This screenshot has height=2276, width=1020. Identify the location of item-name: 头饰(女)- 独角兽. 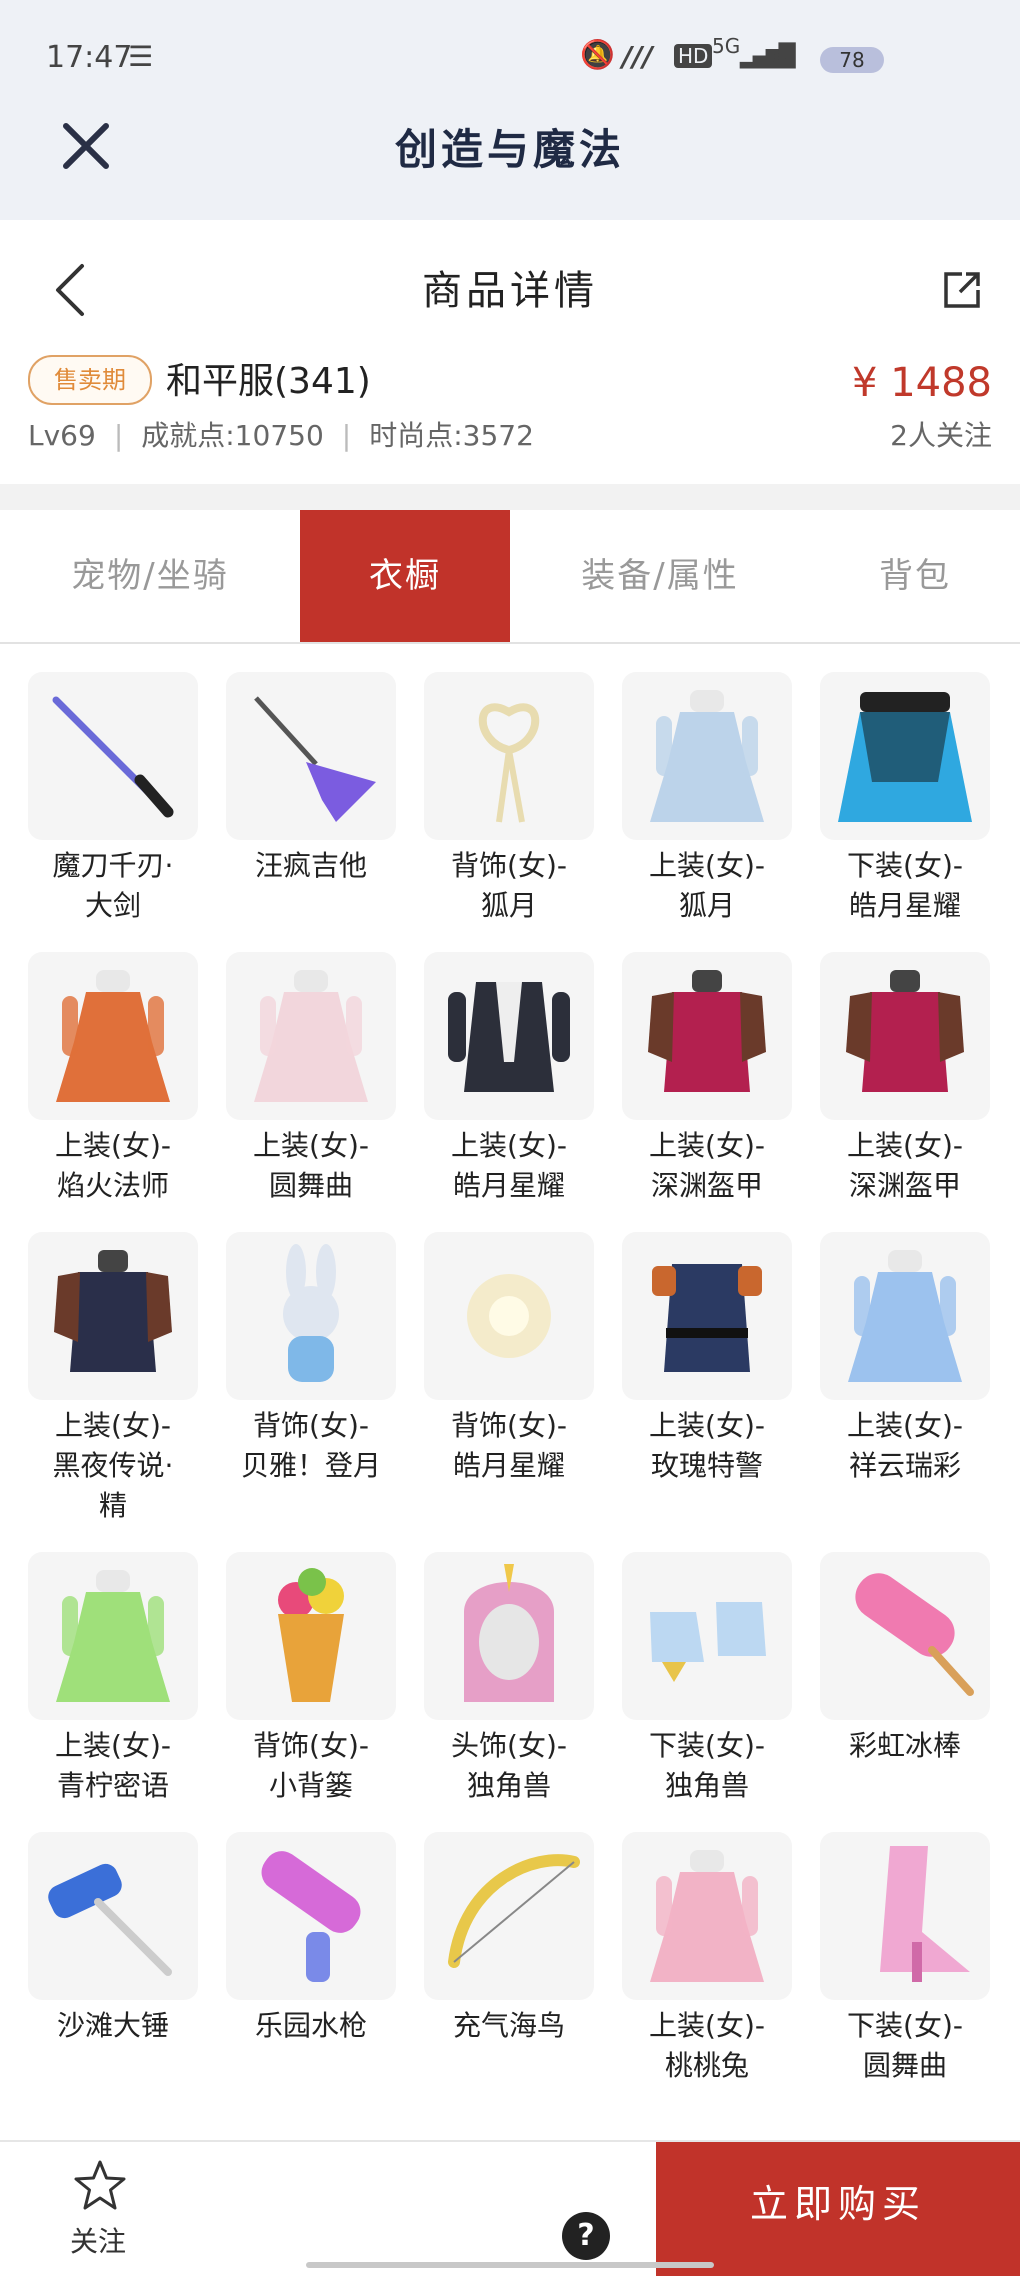
(509, 1765).